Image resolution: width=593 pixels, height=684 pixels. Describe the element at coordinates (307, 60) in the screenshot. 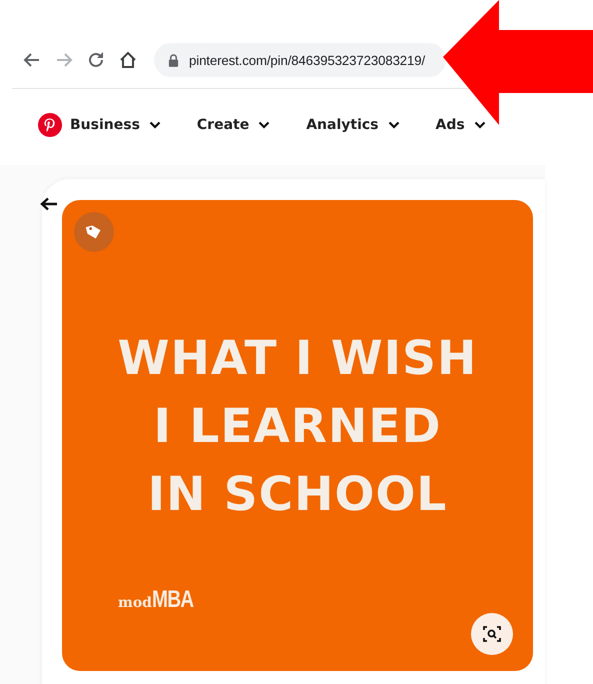

I see `url-text: pinterest.com/pin/846395323723083219/` at that location.